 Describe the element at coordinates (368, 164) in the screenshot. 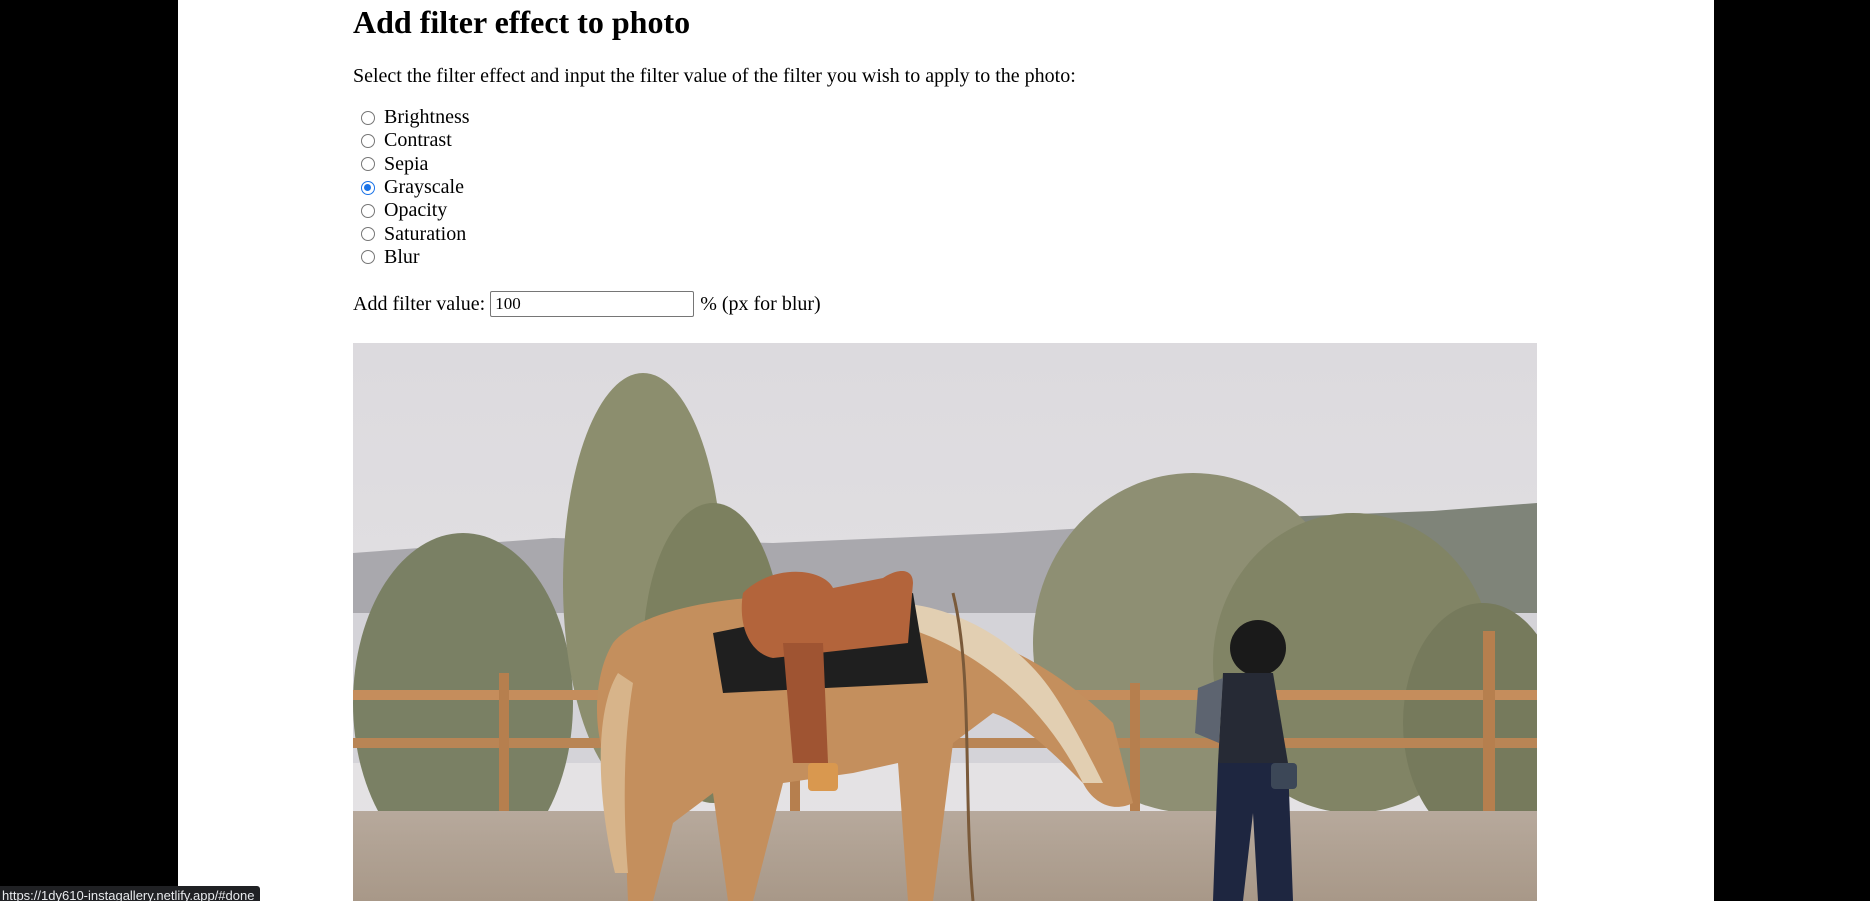

I see `radio-sepia` at that location.